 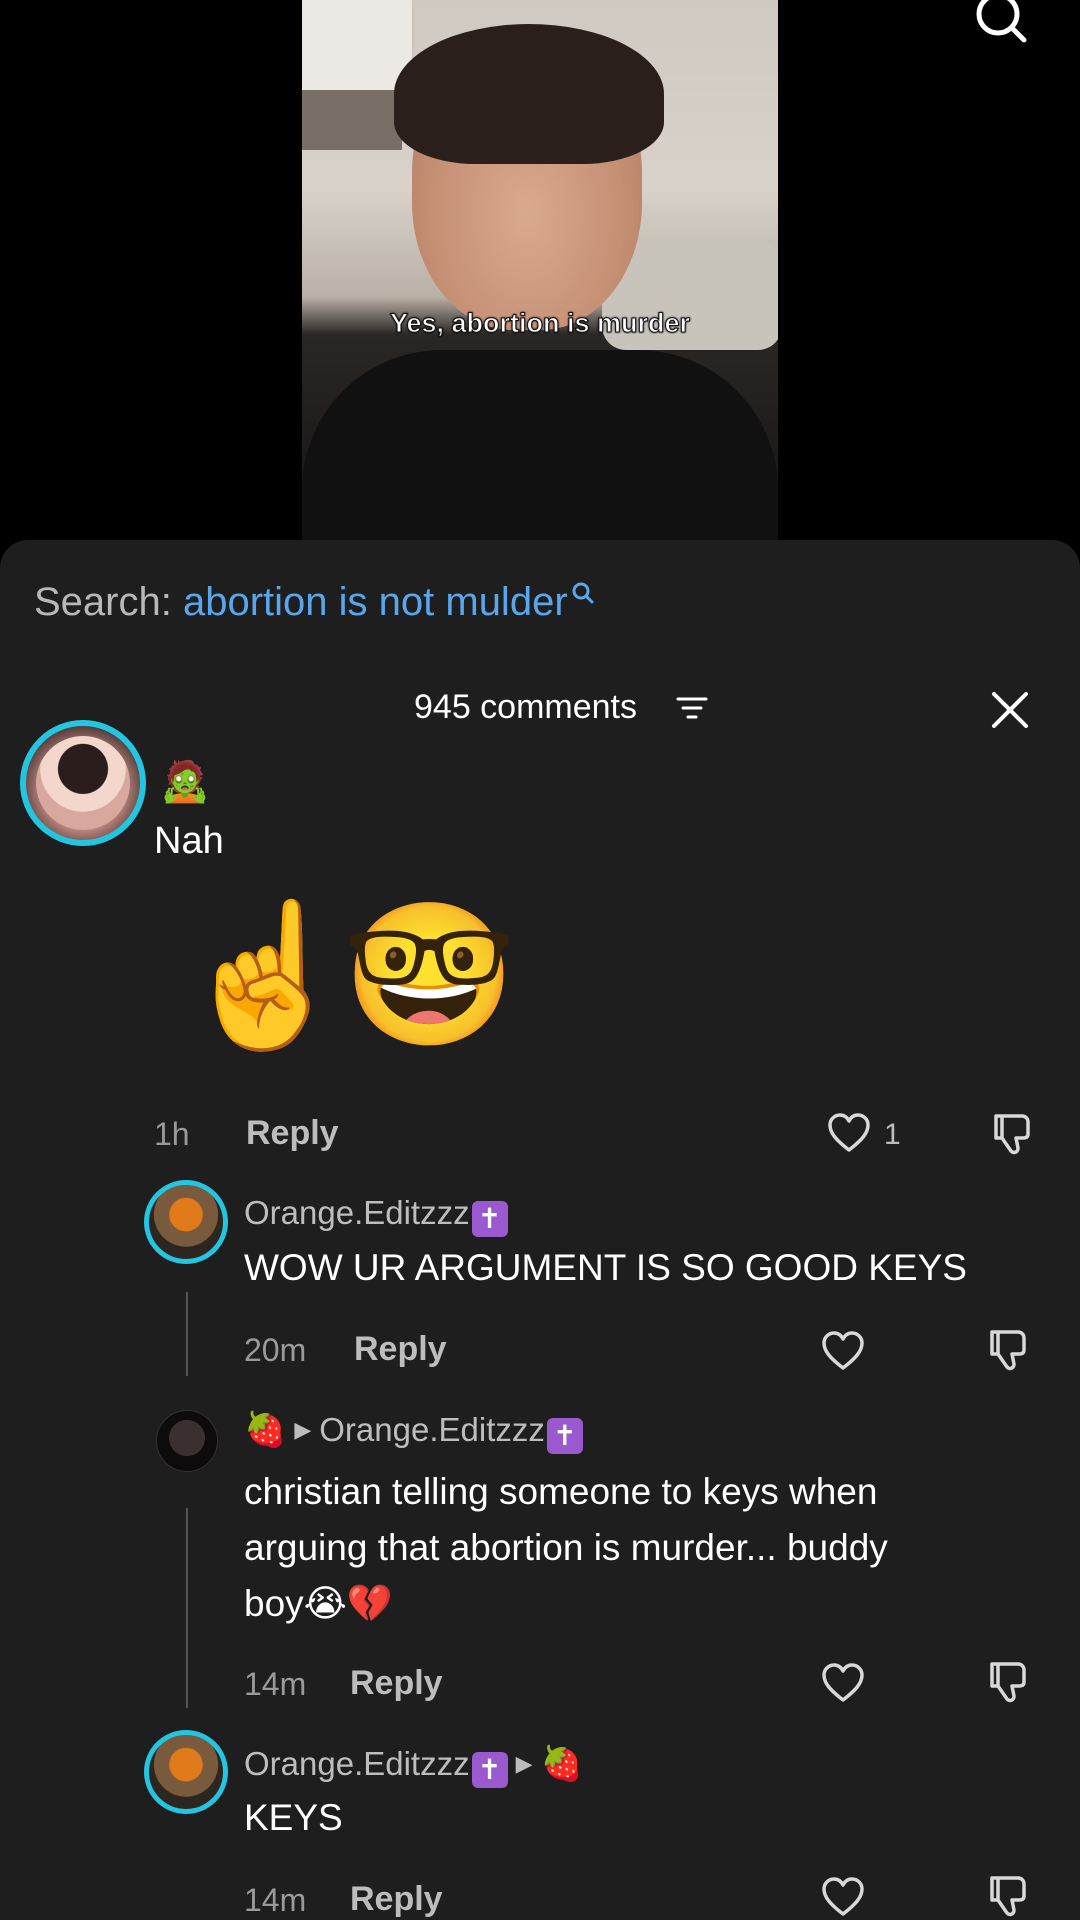 I want to click on video-caption: Yes, abortion is murder, so click(x=540, y=323).